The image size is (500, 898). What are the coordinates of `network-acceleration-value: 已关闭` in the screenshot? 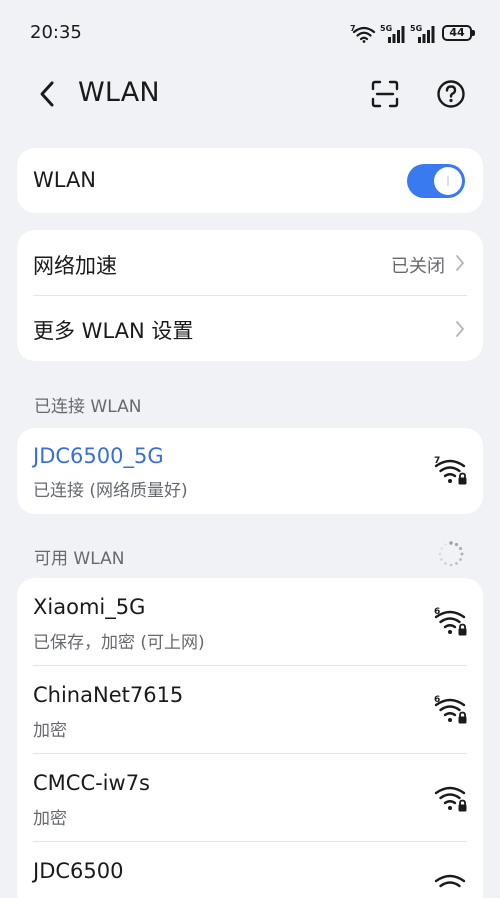 It's located at (418, 266).